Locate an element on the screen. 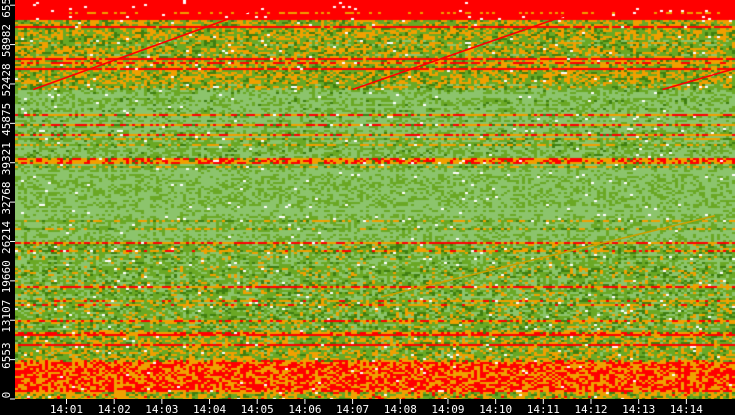  y-tick-label: 6553 is located at coordinates (6, 355).